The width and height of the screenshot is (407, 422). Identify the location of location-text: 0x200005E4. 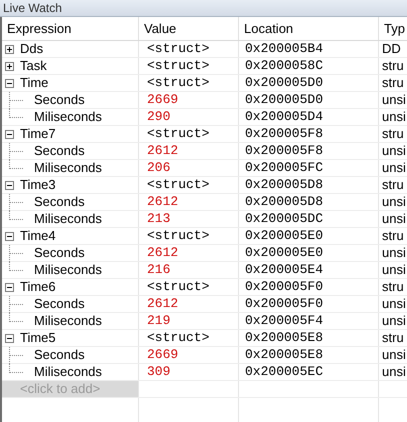
(284, 270).